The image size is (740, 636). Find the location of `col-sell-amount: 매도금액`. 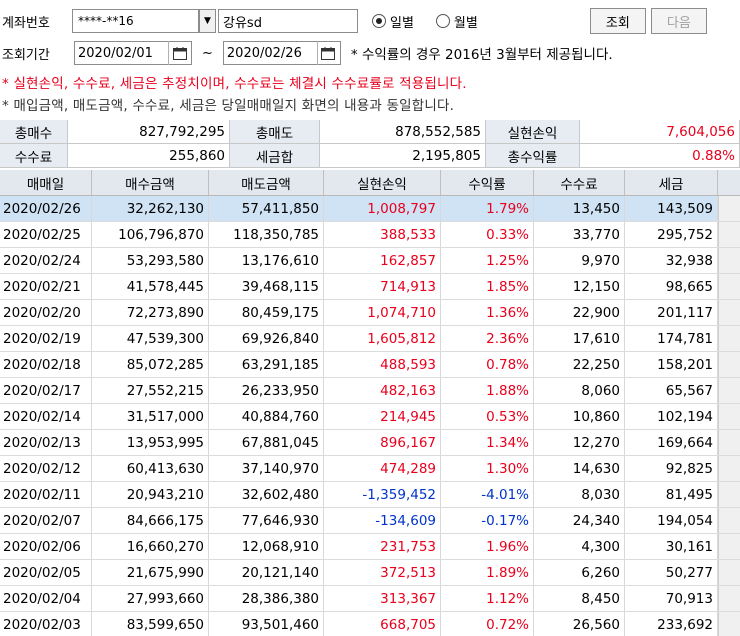

col-sell-amount: 매도금액 is located at coordinates (266, 182).